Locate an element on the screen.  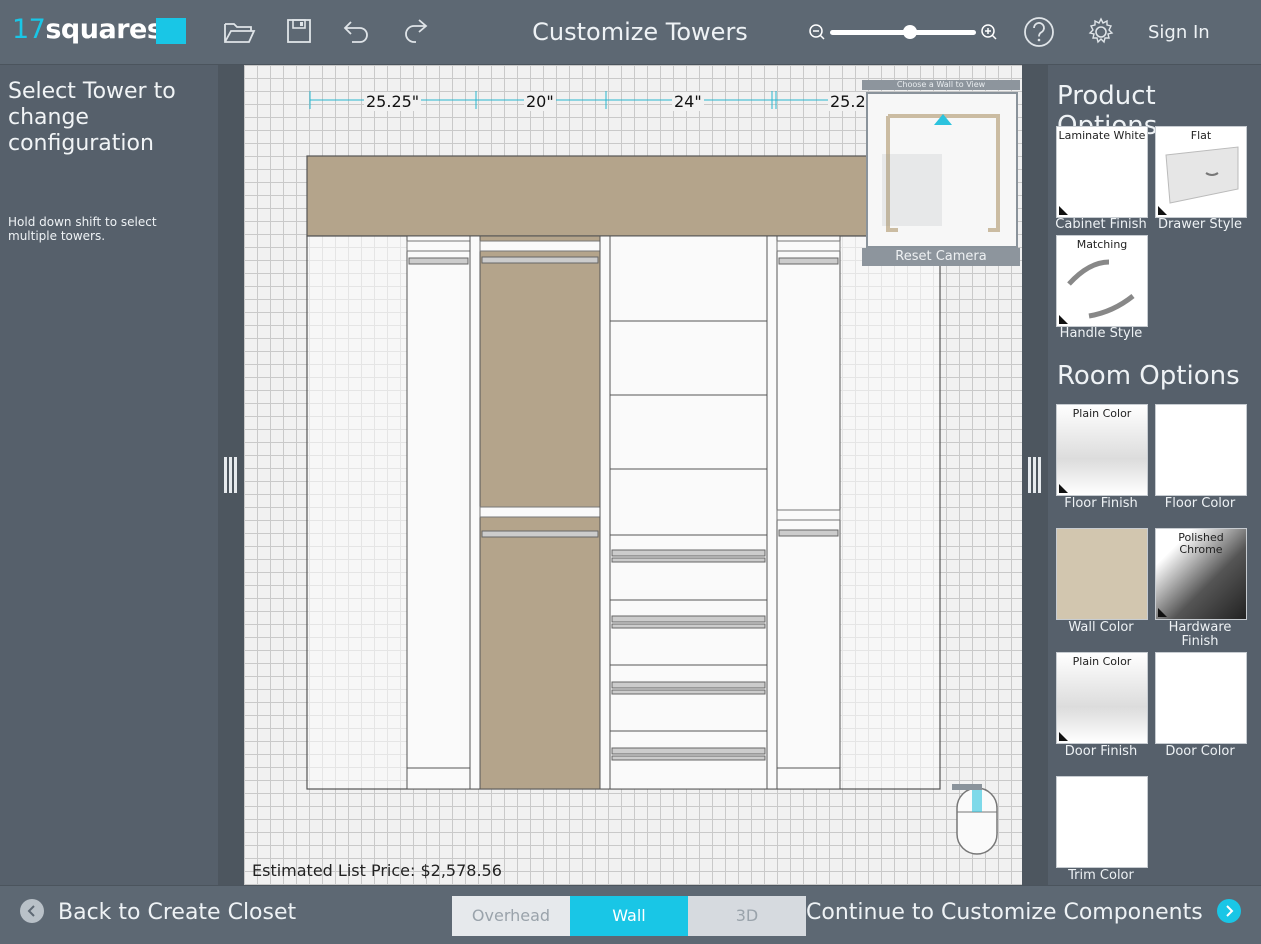
mouse-navigation-icon is located at coordinates (975, 819).